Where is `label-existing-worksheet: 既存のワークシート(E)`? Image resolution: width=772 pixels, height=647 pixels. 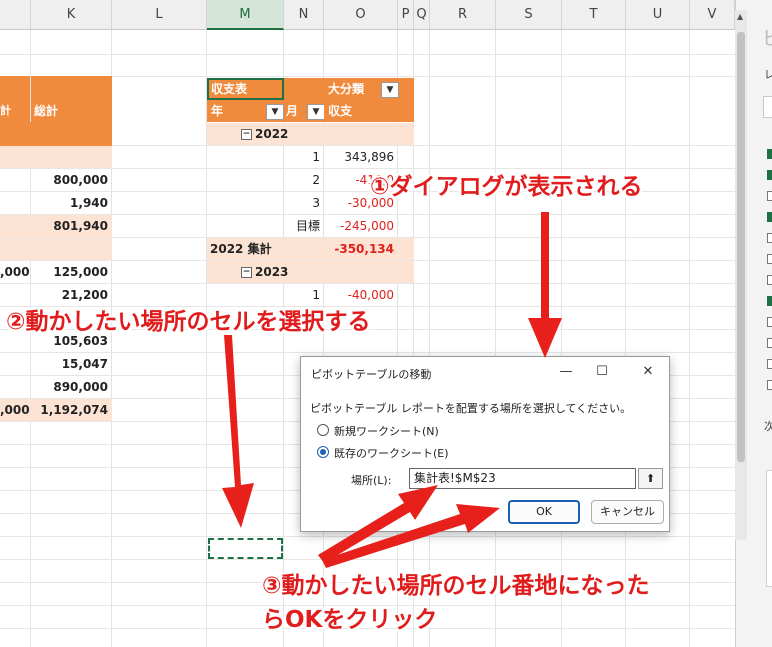
label-existing-worksheet: 既存のワークシート(E) is located at coordinates (391, 453).